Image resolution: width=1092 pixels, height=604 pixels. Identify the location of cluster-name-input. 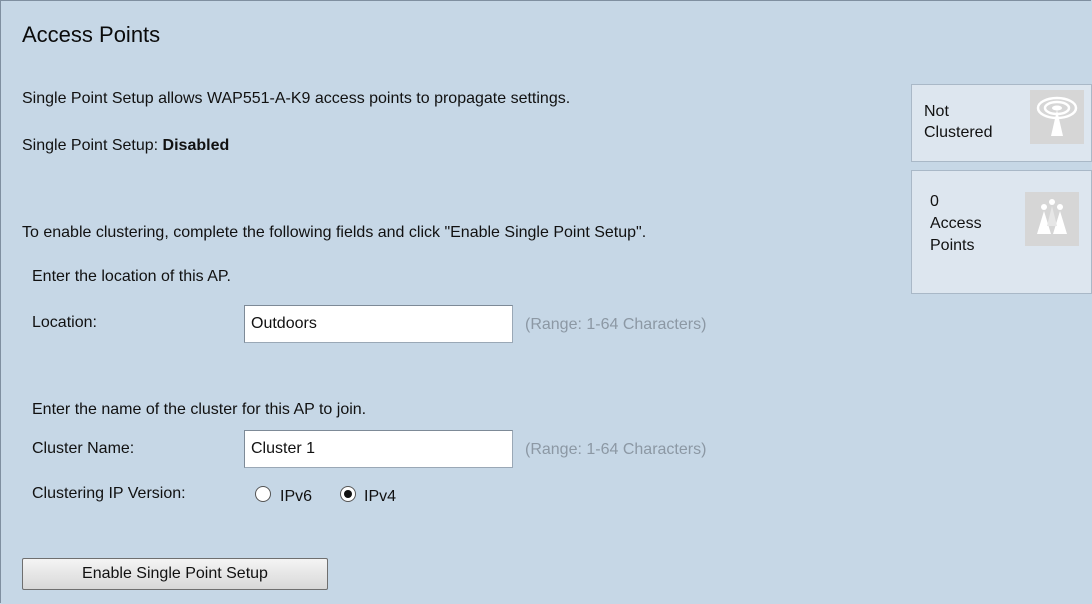
(378, 449).